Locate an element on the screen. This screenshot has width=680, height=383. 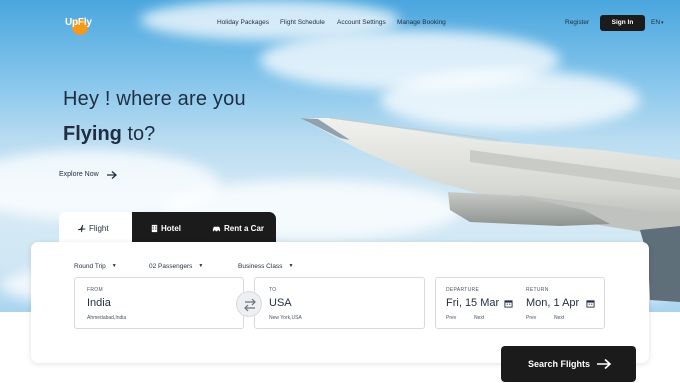
chevron-down-icon: ▾ is located at coordinates (662, 23).